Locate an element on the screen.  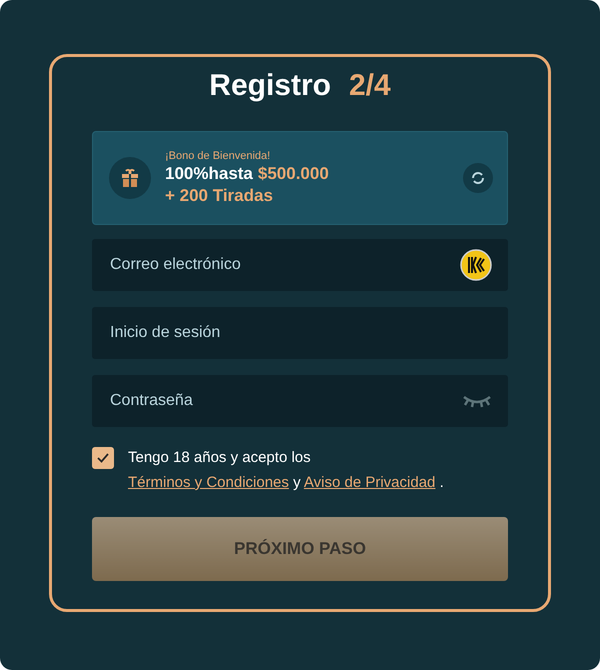
input-field: Inicio de sesión is located at coordinates (300, 333).